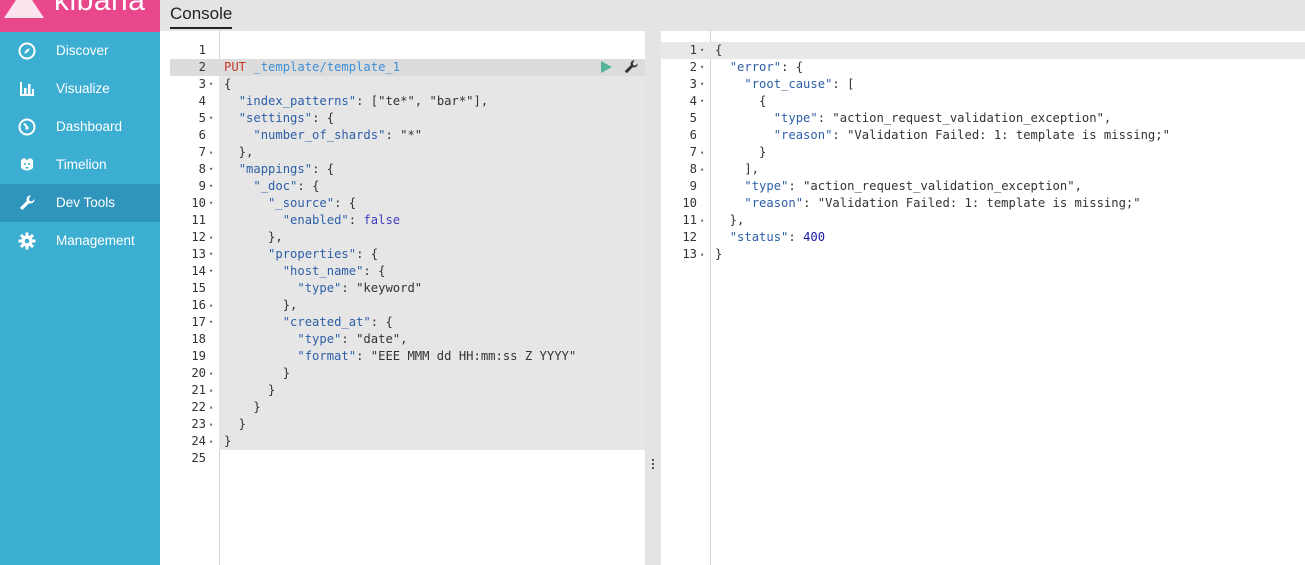  What do you see at coordinates (80, 241) in the screenshot?
I see `sidebar-item-management: Management` at bounding box center [80, 241].